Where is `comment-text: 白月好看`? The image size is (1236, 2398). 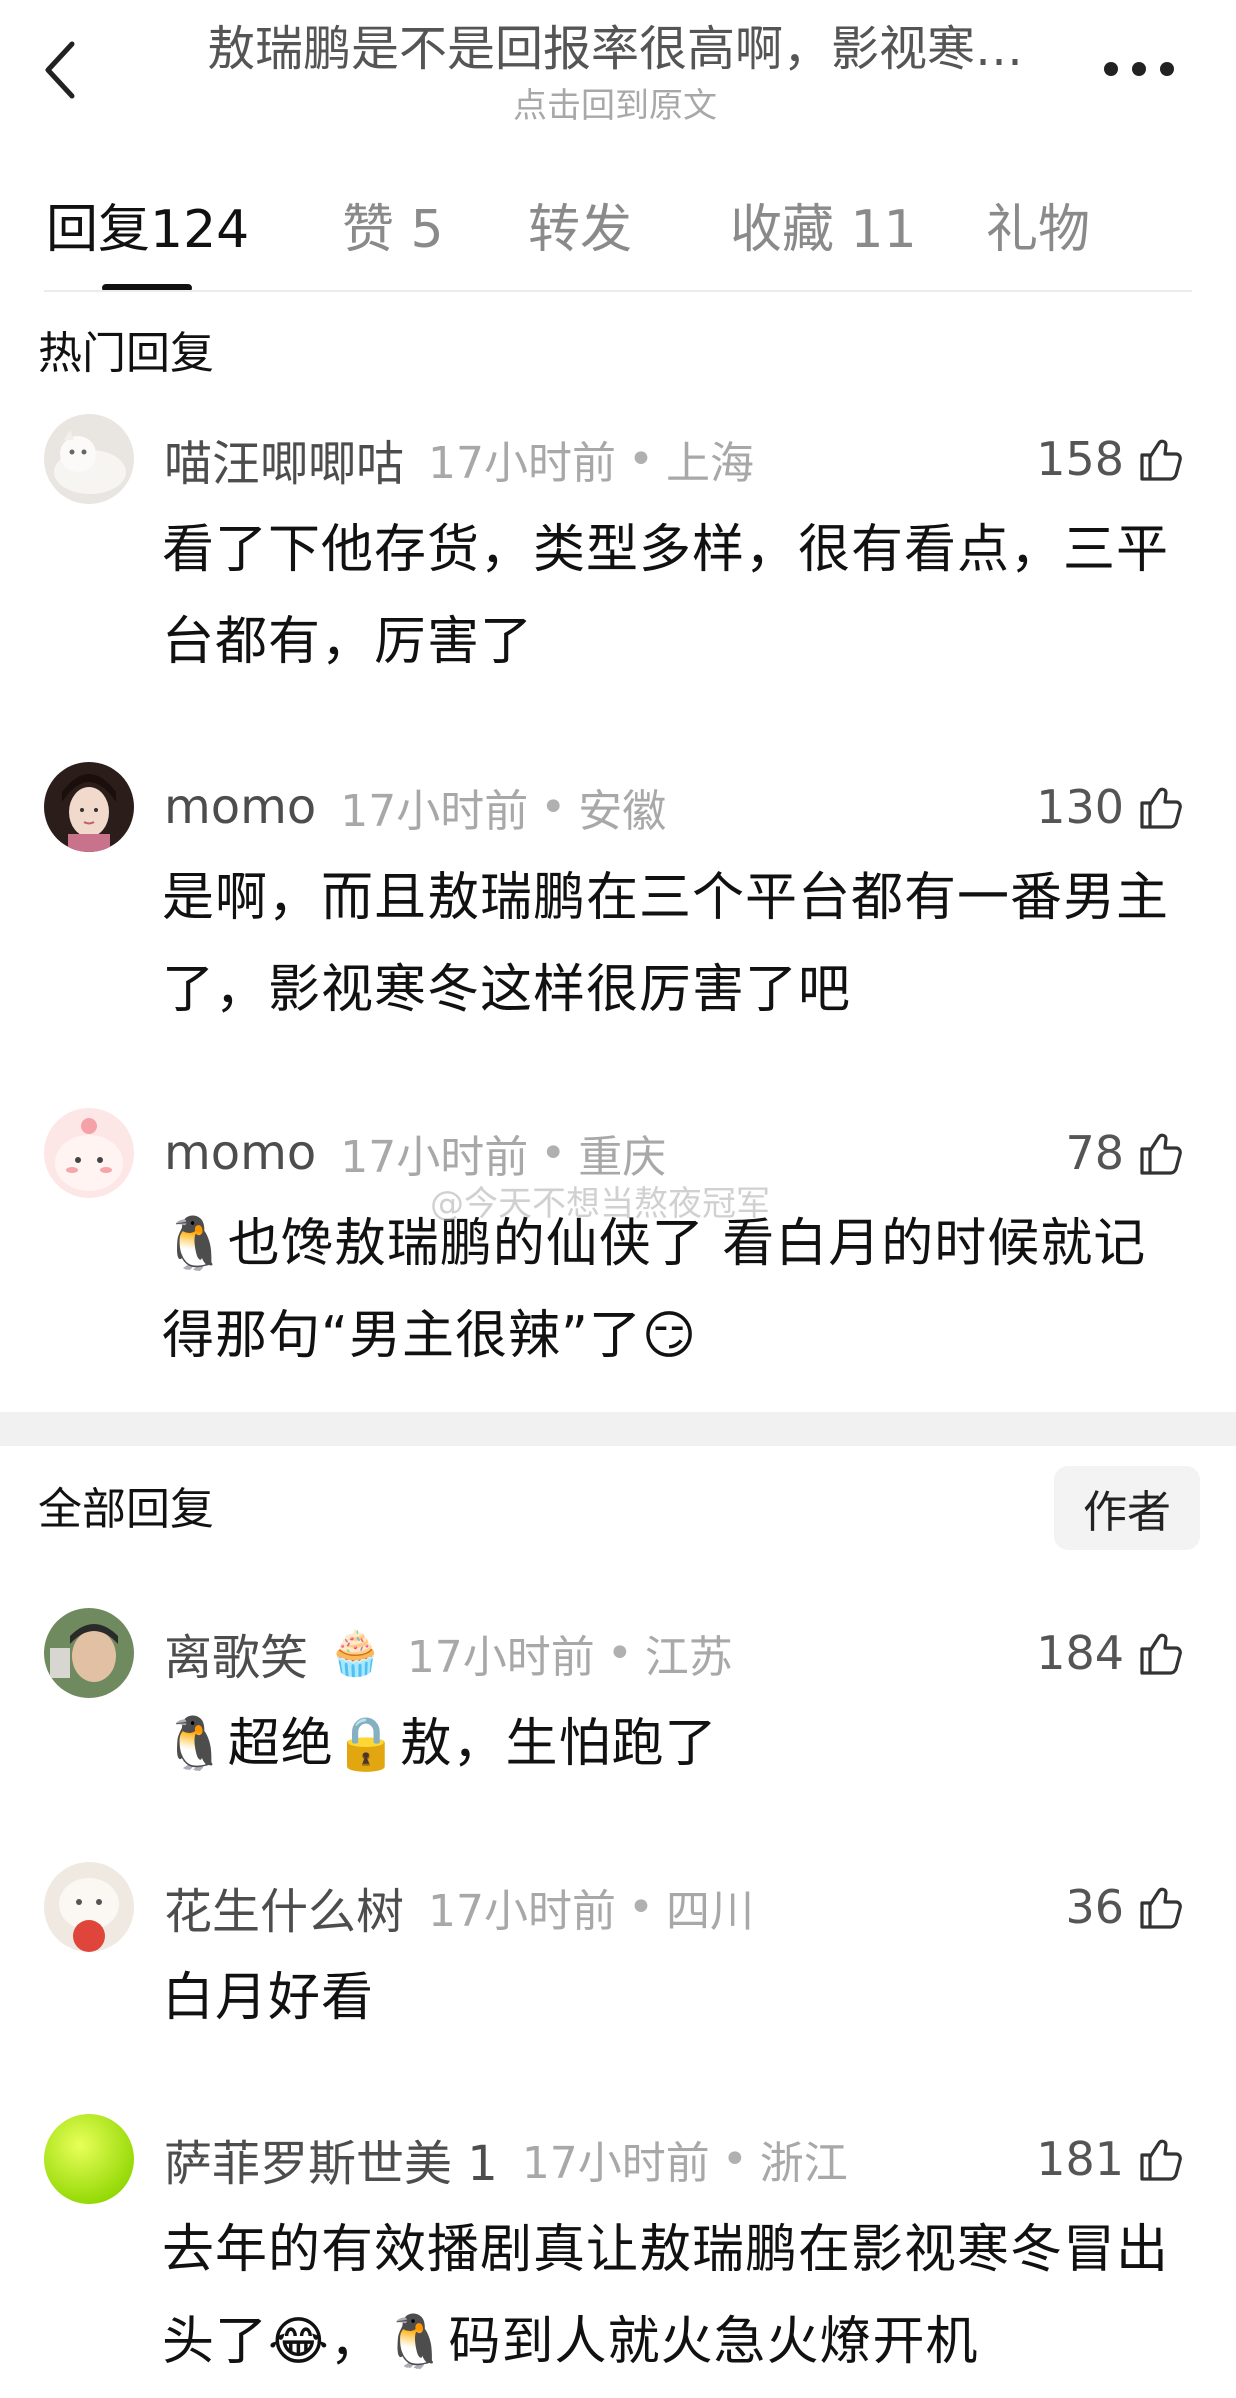 comment-text: 白月好看 is located at coordinates (268, 1998).